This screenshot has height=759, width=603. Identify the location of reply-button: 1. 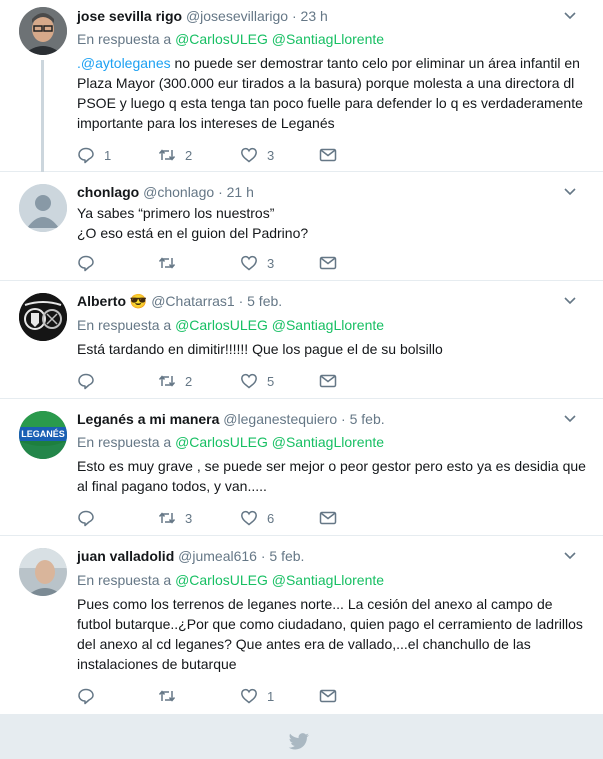
(94, 155).